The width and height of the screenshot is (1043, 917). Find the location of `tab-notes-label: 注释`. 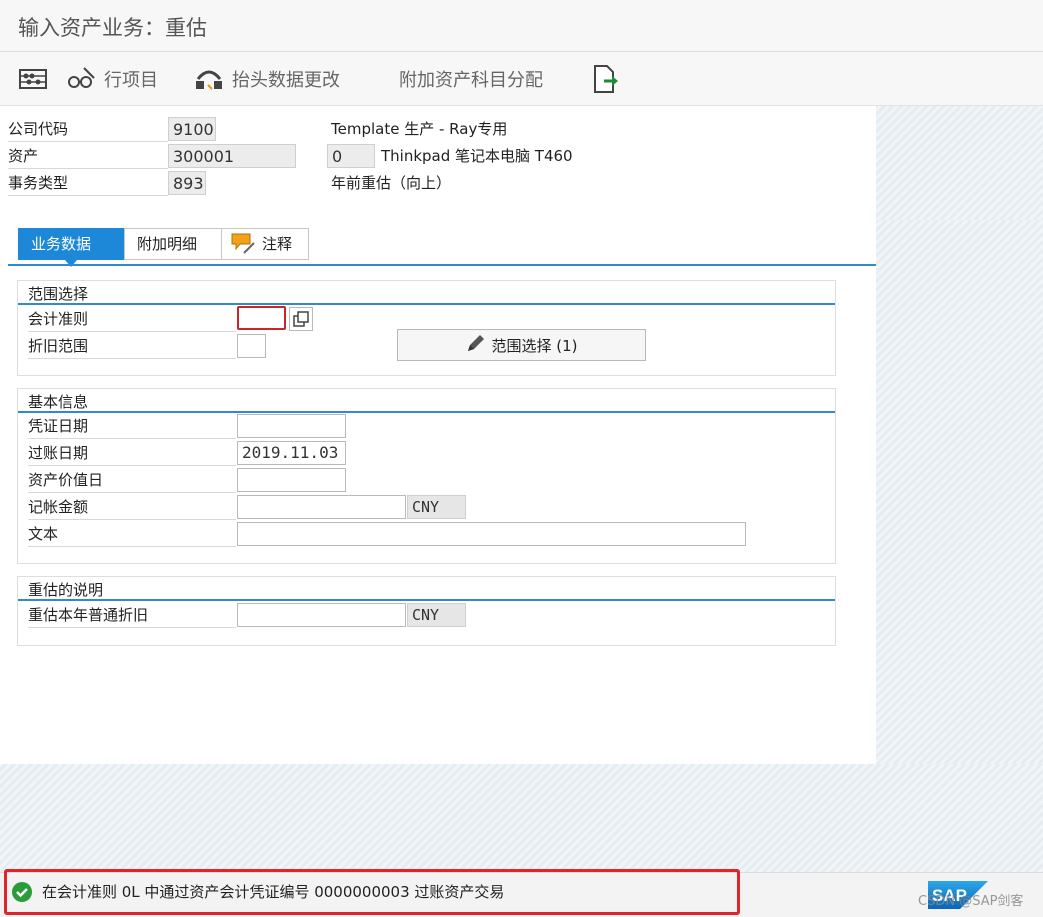

tab-notes-label: 注释 is located at coordinates (277, 244).